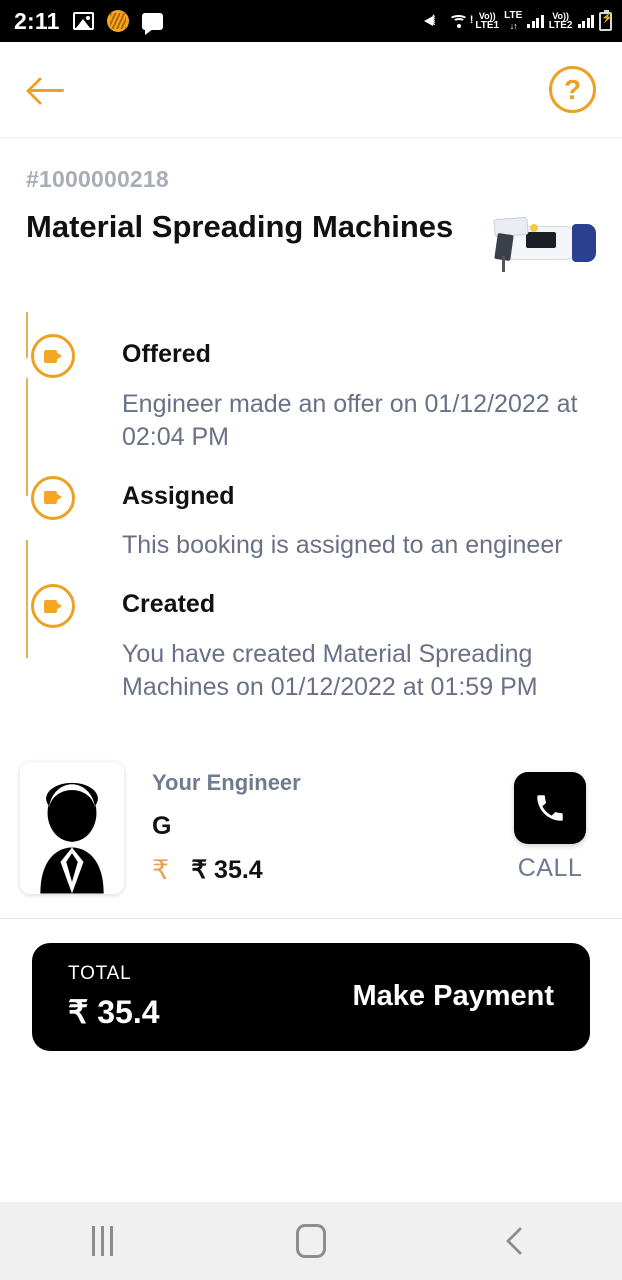 The image size is (622, 1280). Describe the element at coordinates (49, 90) in the screenshot. I see `back-arrow-icon` at that location.